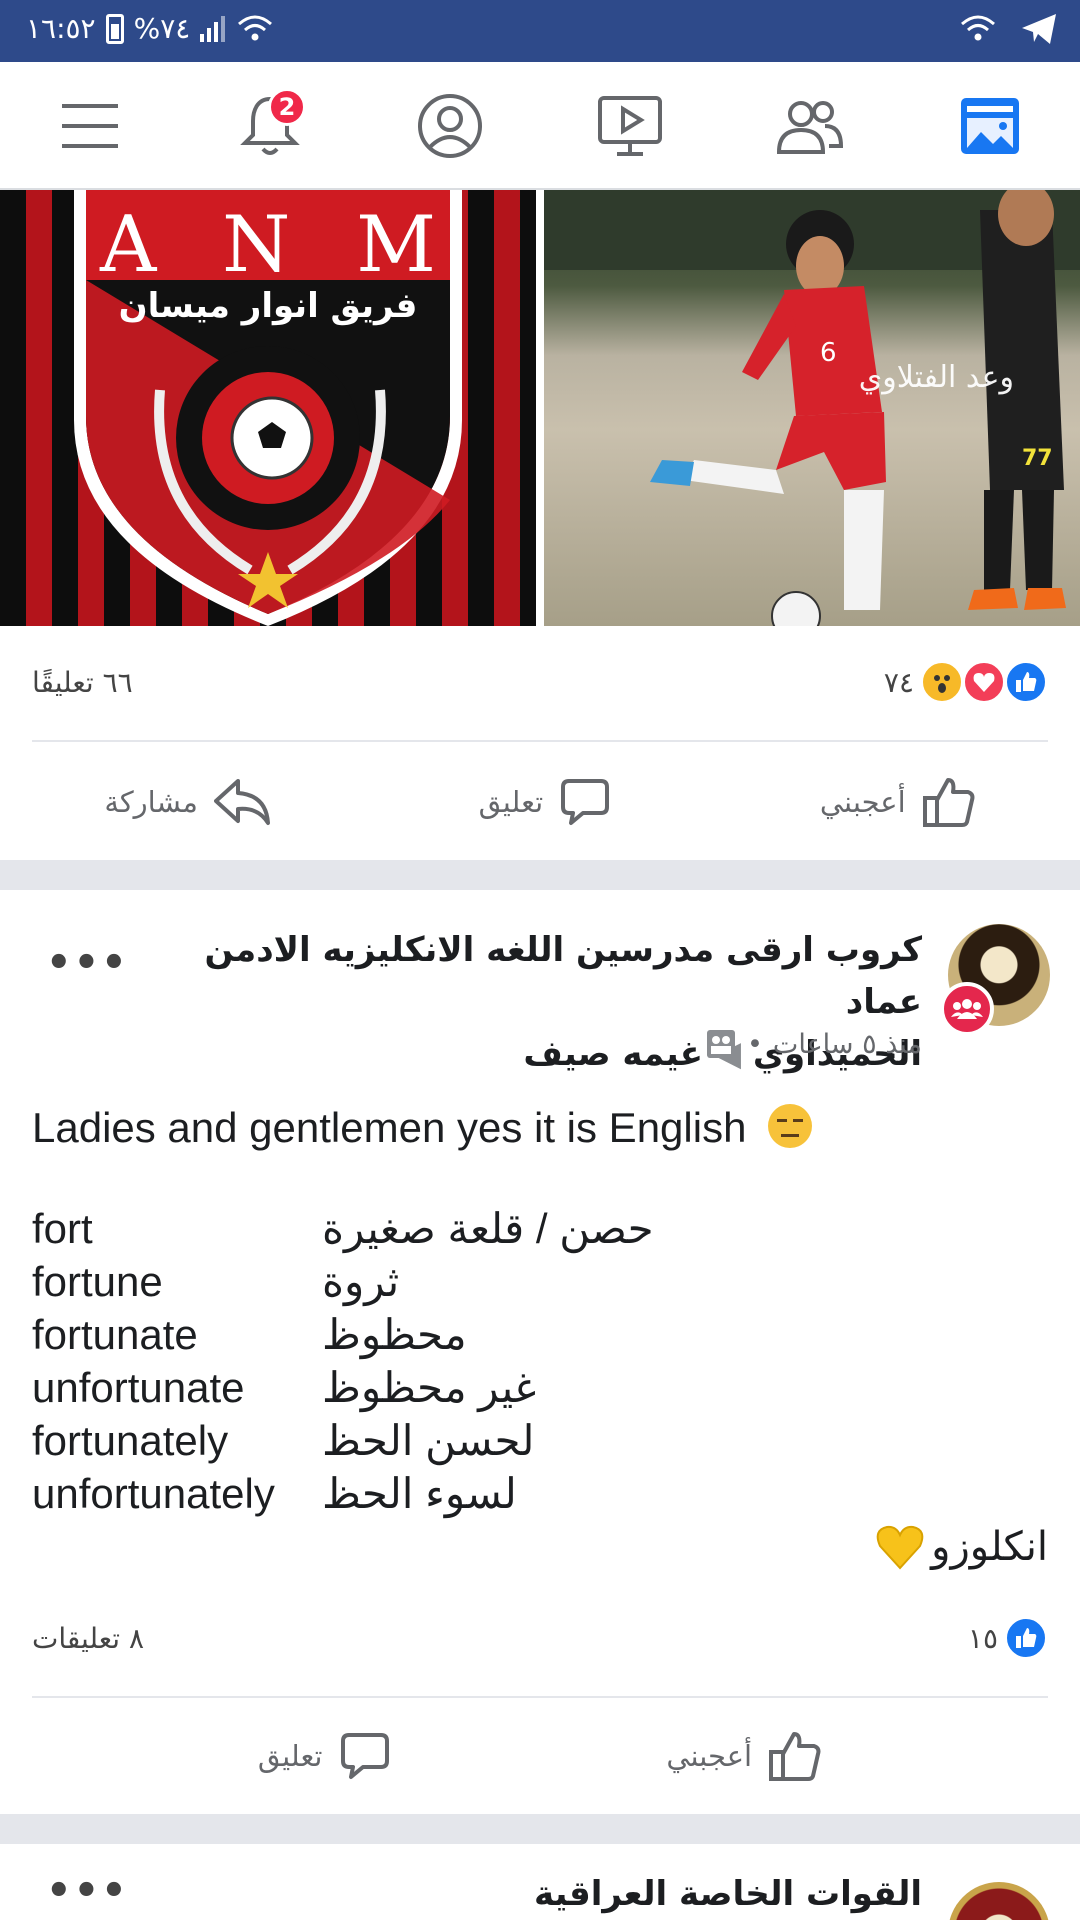 Image resolution: width=1080 pixels, height=1920 pixels. I want to click on next-post-header: القوات الخاصة العراقية •••, so click(540, 1896).